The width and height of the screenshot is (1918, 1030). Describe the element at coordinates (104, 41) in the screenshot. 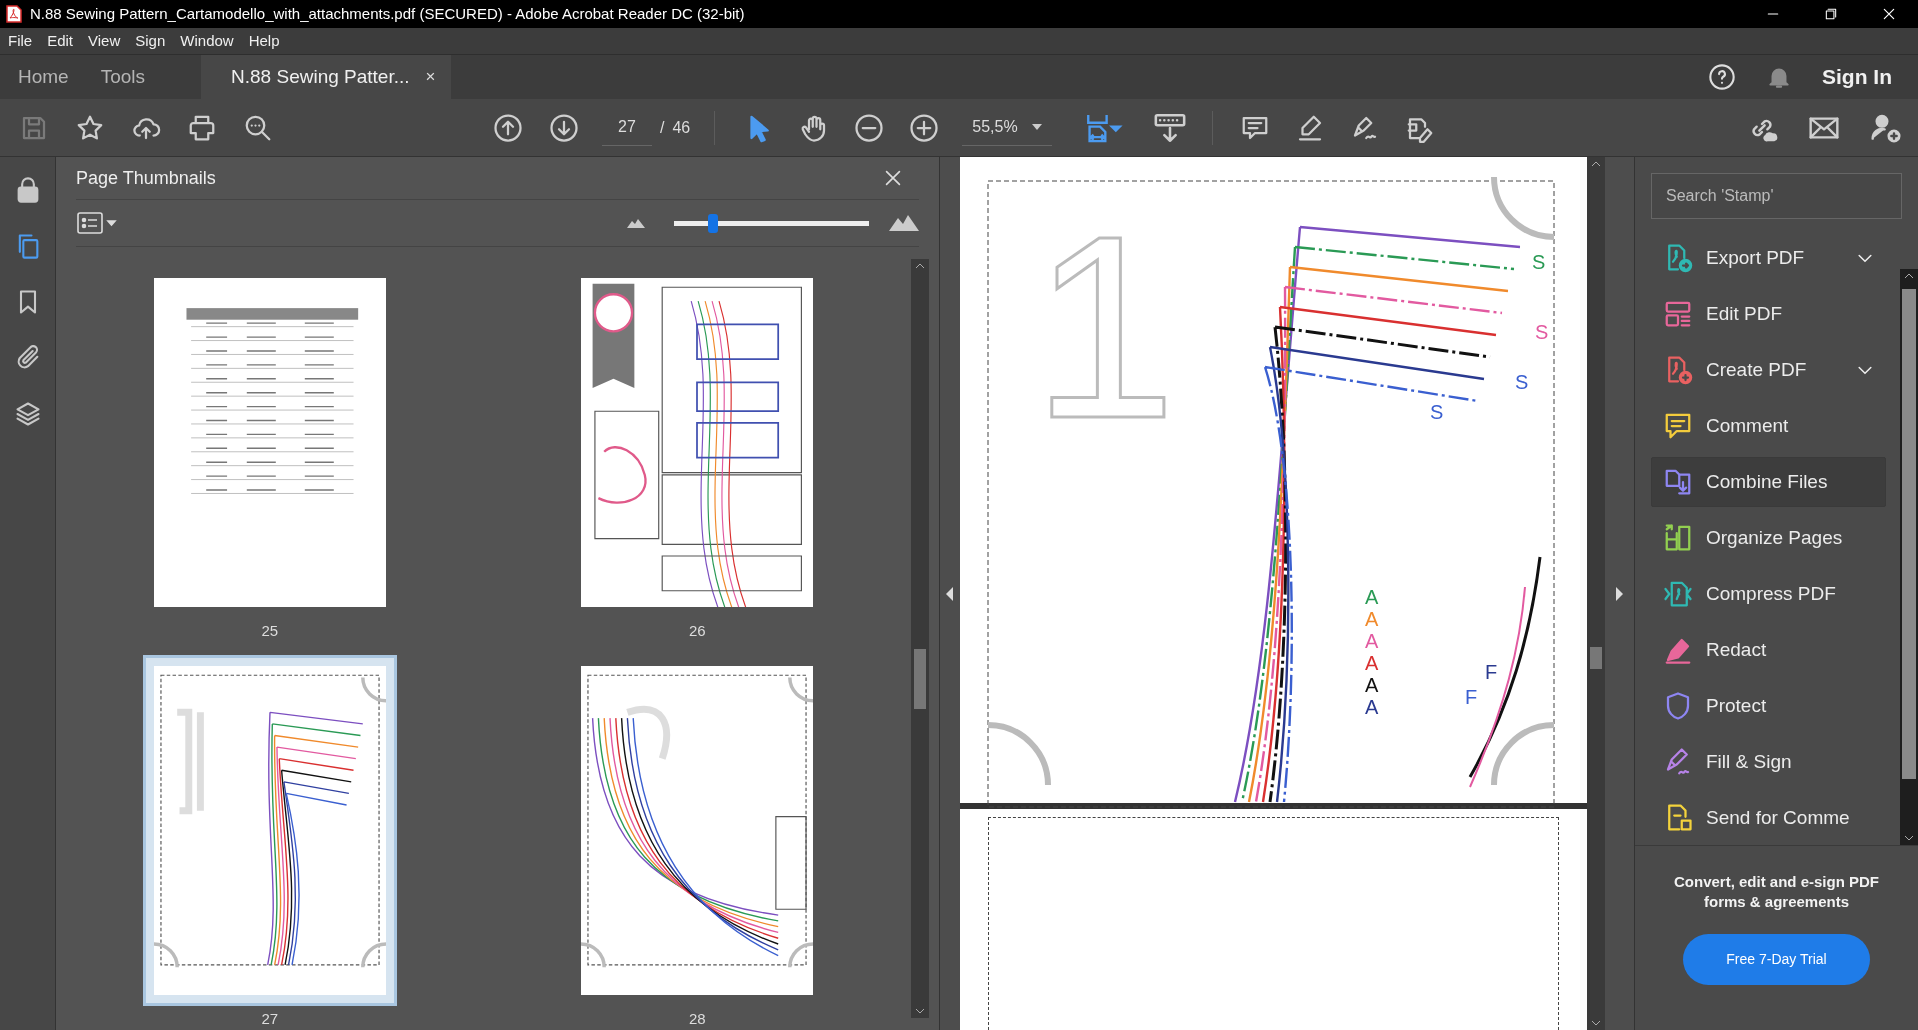

I see `menu-item: View` at that location.